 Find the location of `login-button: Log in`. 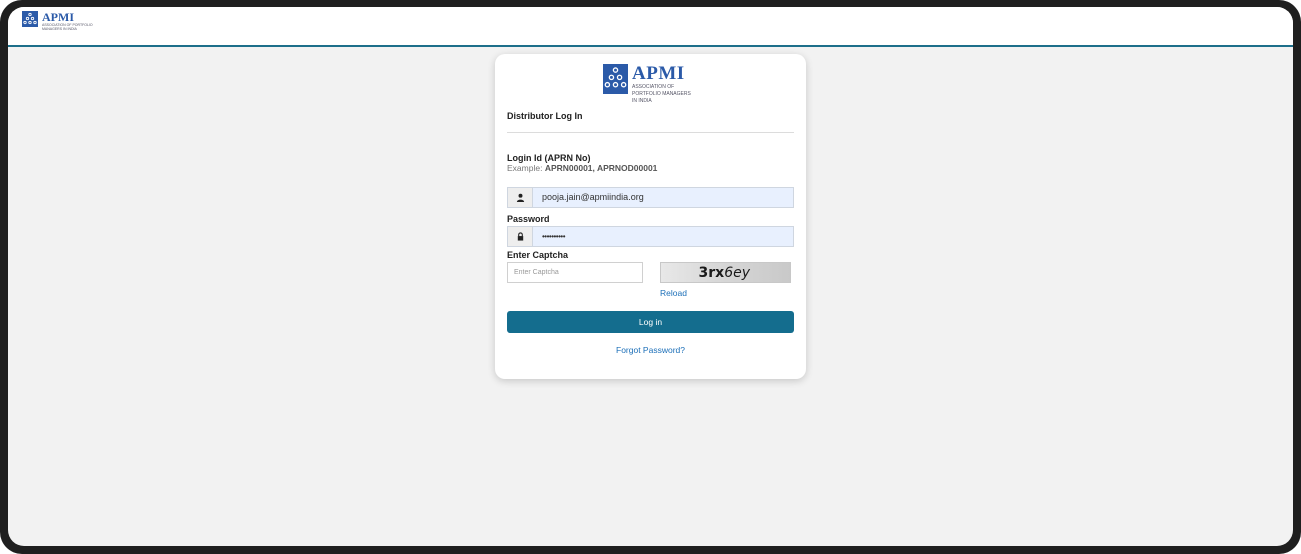

login-button: Log in is located at coordinates (650, 322).